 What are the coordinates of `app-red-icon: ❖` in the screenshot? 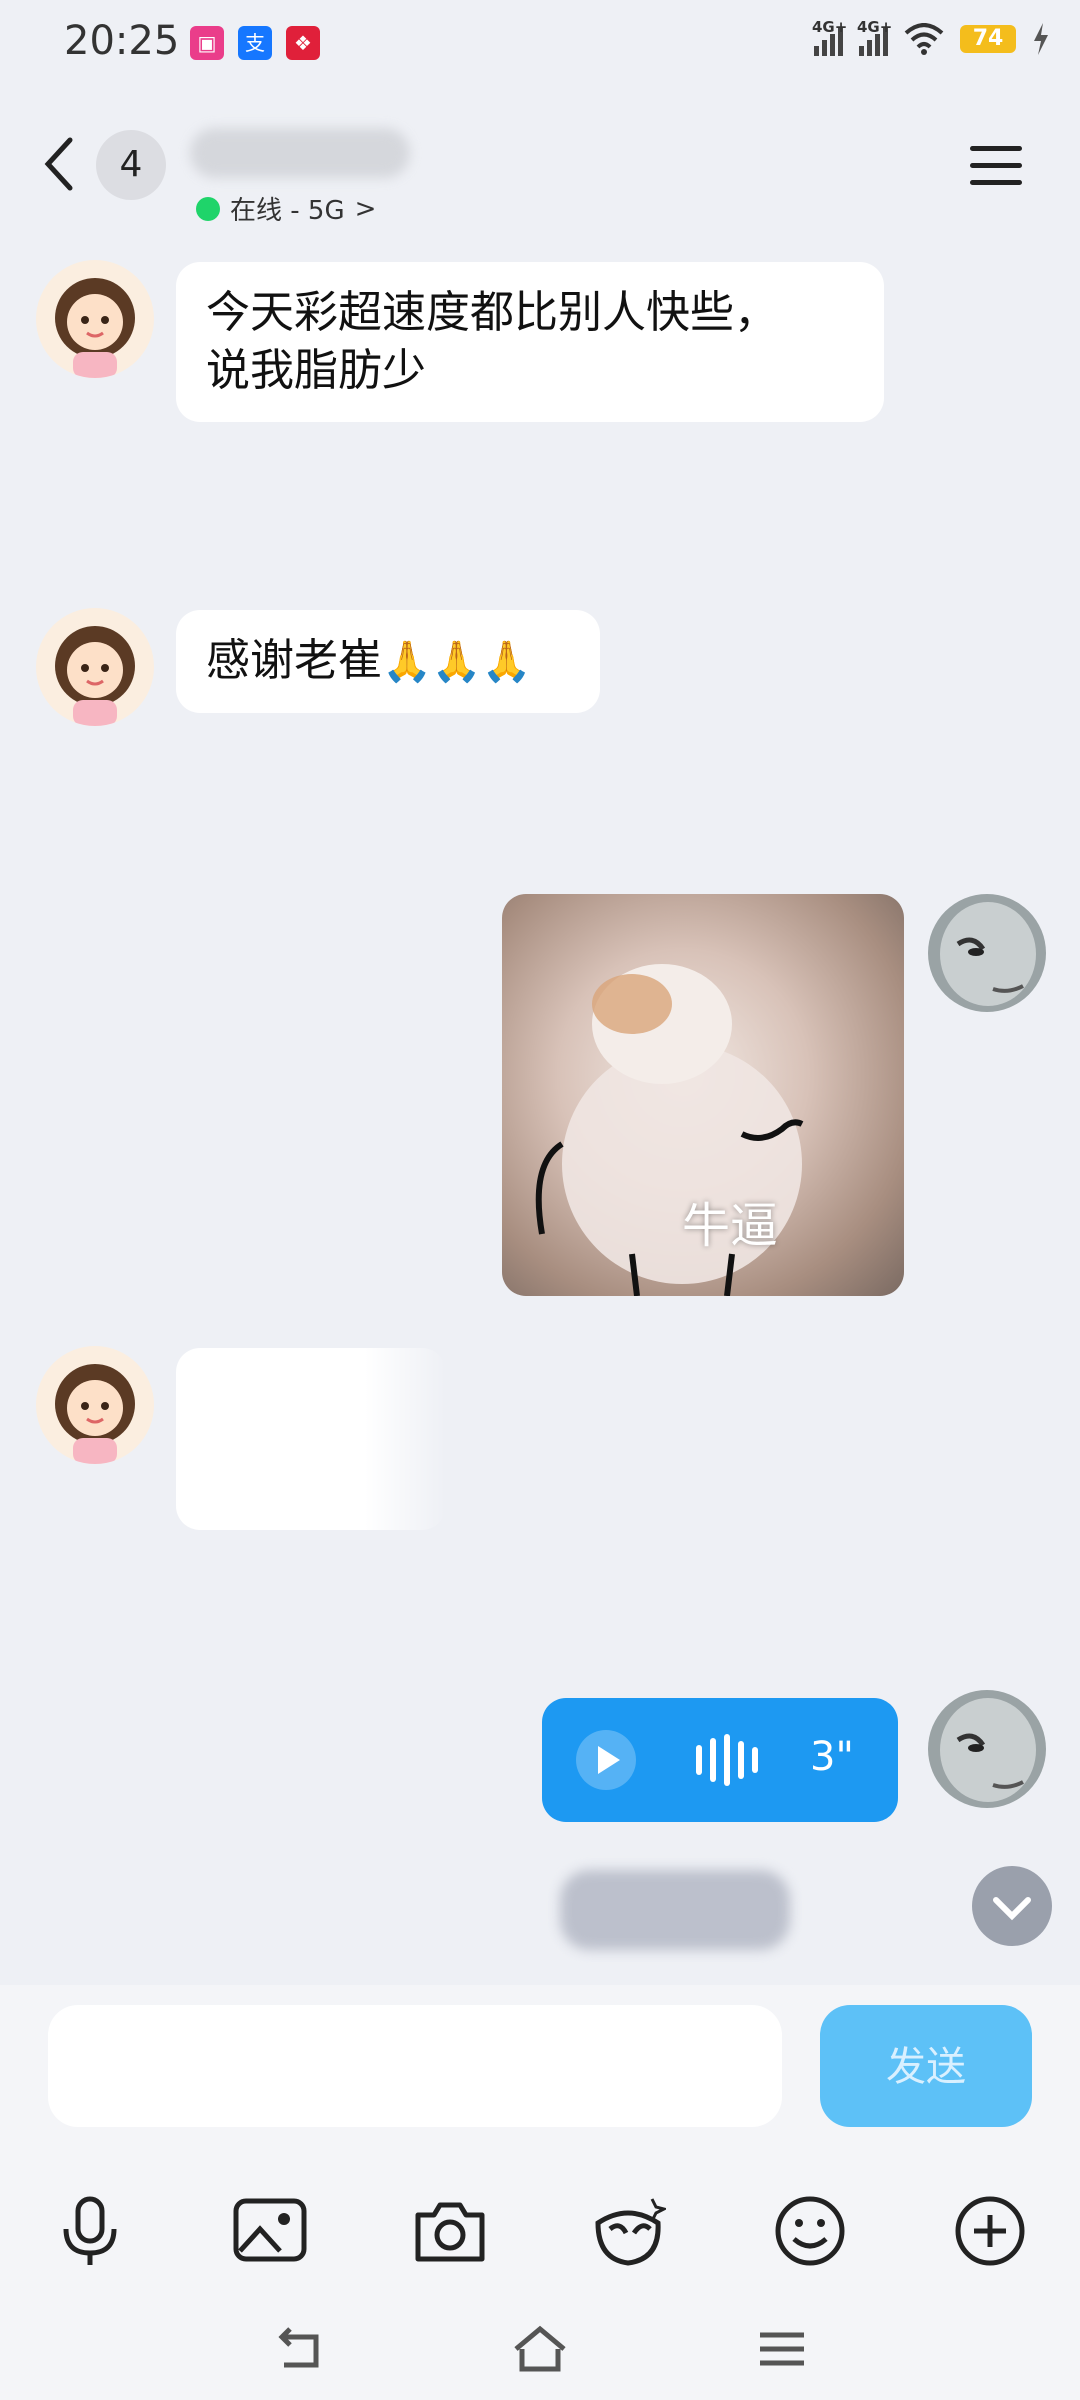 It's located at (303, 43).